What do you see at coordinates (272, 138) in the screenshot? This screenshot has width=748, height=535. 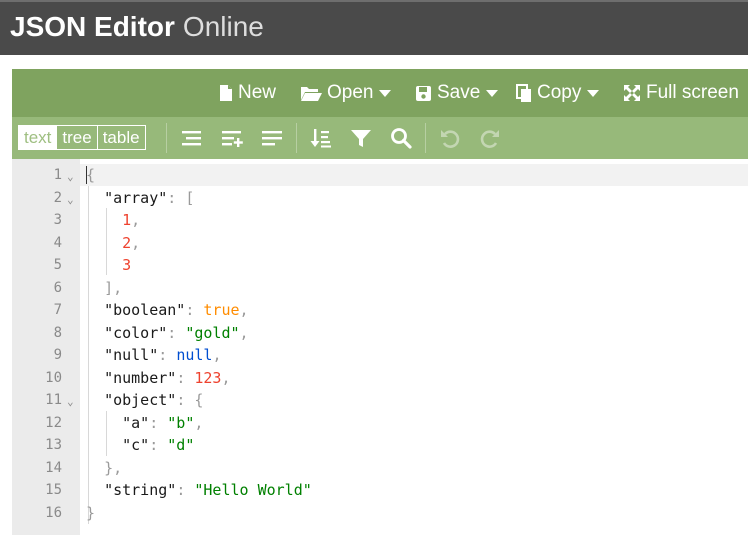 I see `repair-icon` at bounding box center [272, 138].